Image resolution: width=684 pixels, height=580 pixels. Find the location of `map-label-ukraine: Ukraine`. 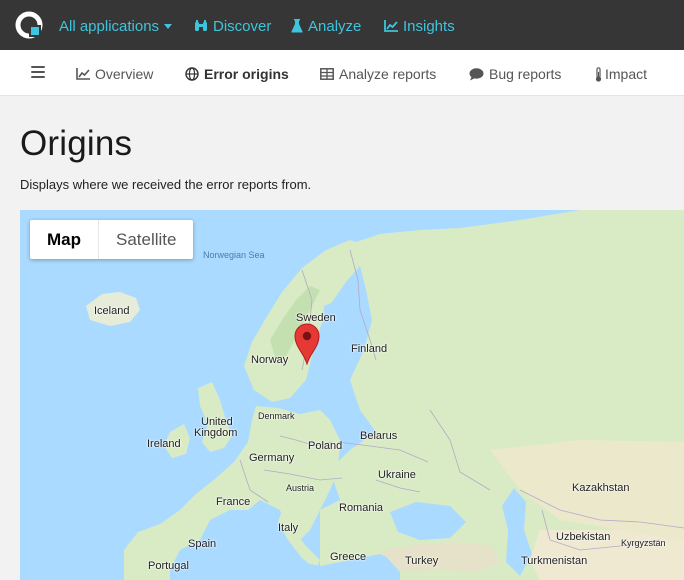

map-label-ukraine: Ukraine is located at coordinates (397, 475).